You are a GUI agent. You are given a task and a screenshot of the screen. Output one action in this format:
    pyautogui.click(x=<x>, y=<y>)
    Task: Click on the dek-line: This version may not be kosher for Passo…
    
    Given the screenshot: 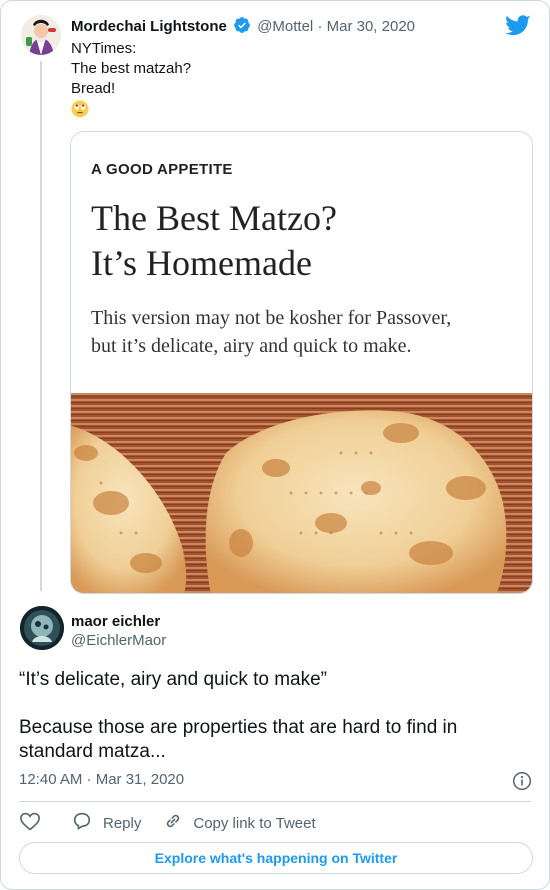 What is the action you would take?
    pyautogui.click(x=271, y=318)
    